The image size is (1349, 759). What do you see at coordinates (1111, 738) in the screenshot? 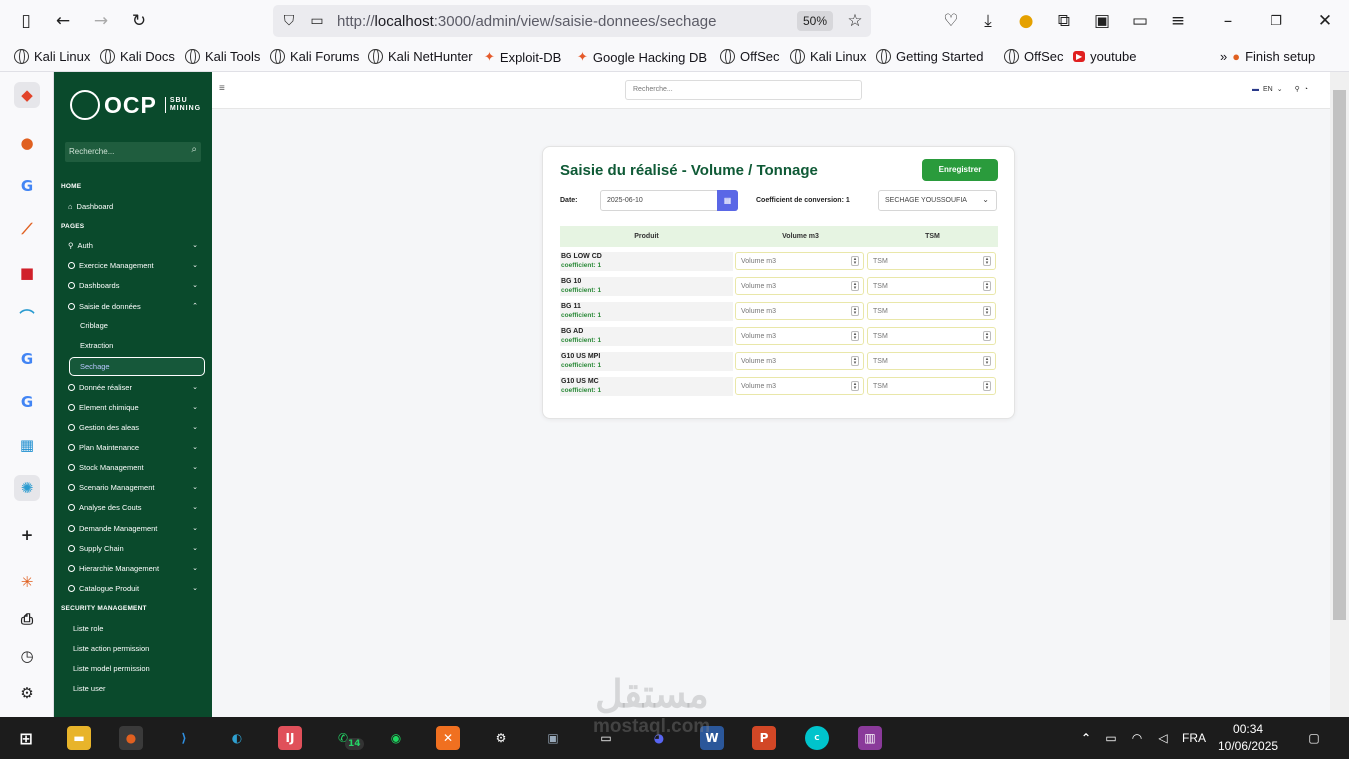
I see `battery-icon: ▭` at bounding box center [1111, 738].